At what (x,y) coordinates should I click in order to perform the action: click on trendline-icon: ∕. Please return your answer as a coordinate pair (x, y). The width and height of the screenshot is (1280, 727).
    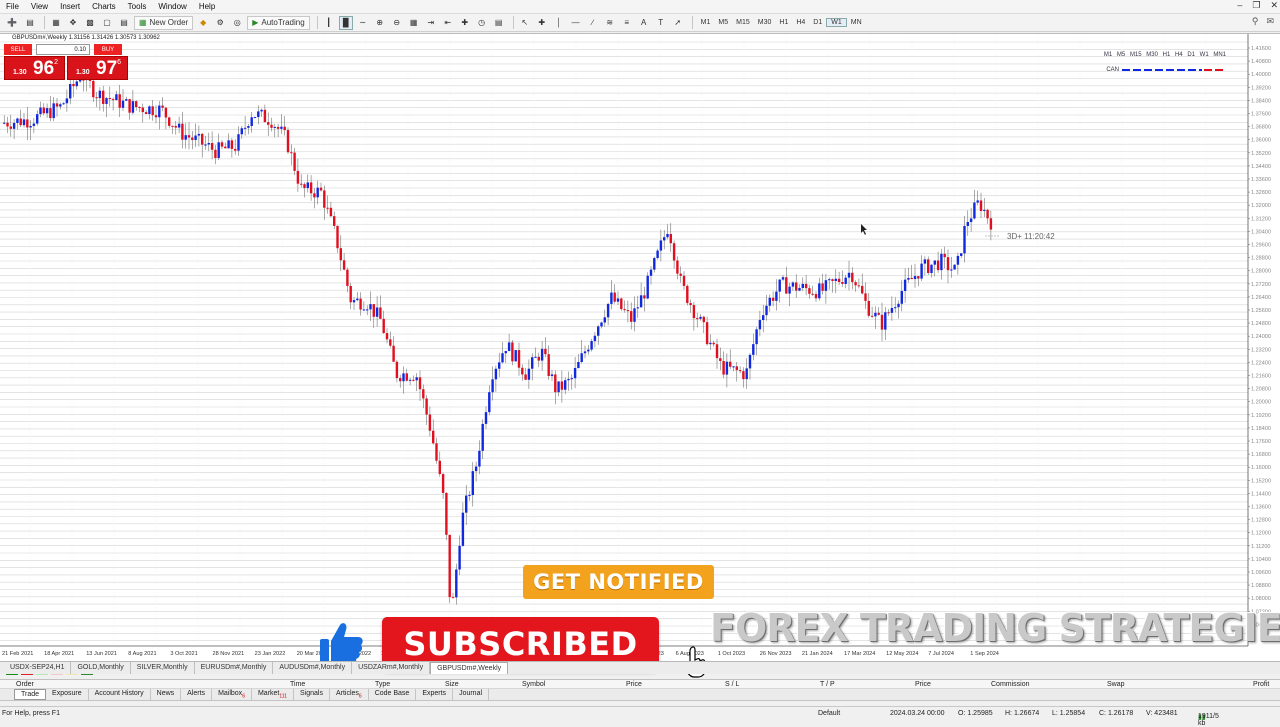
    Looking at the image, I should click on (593, 23).